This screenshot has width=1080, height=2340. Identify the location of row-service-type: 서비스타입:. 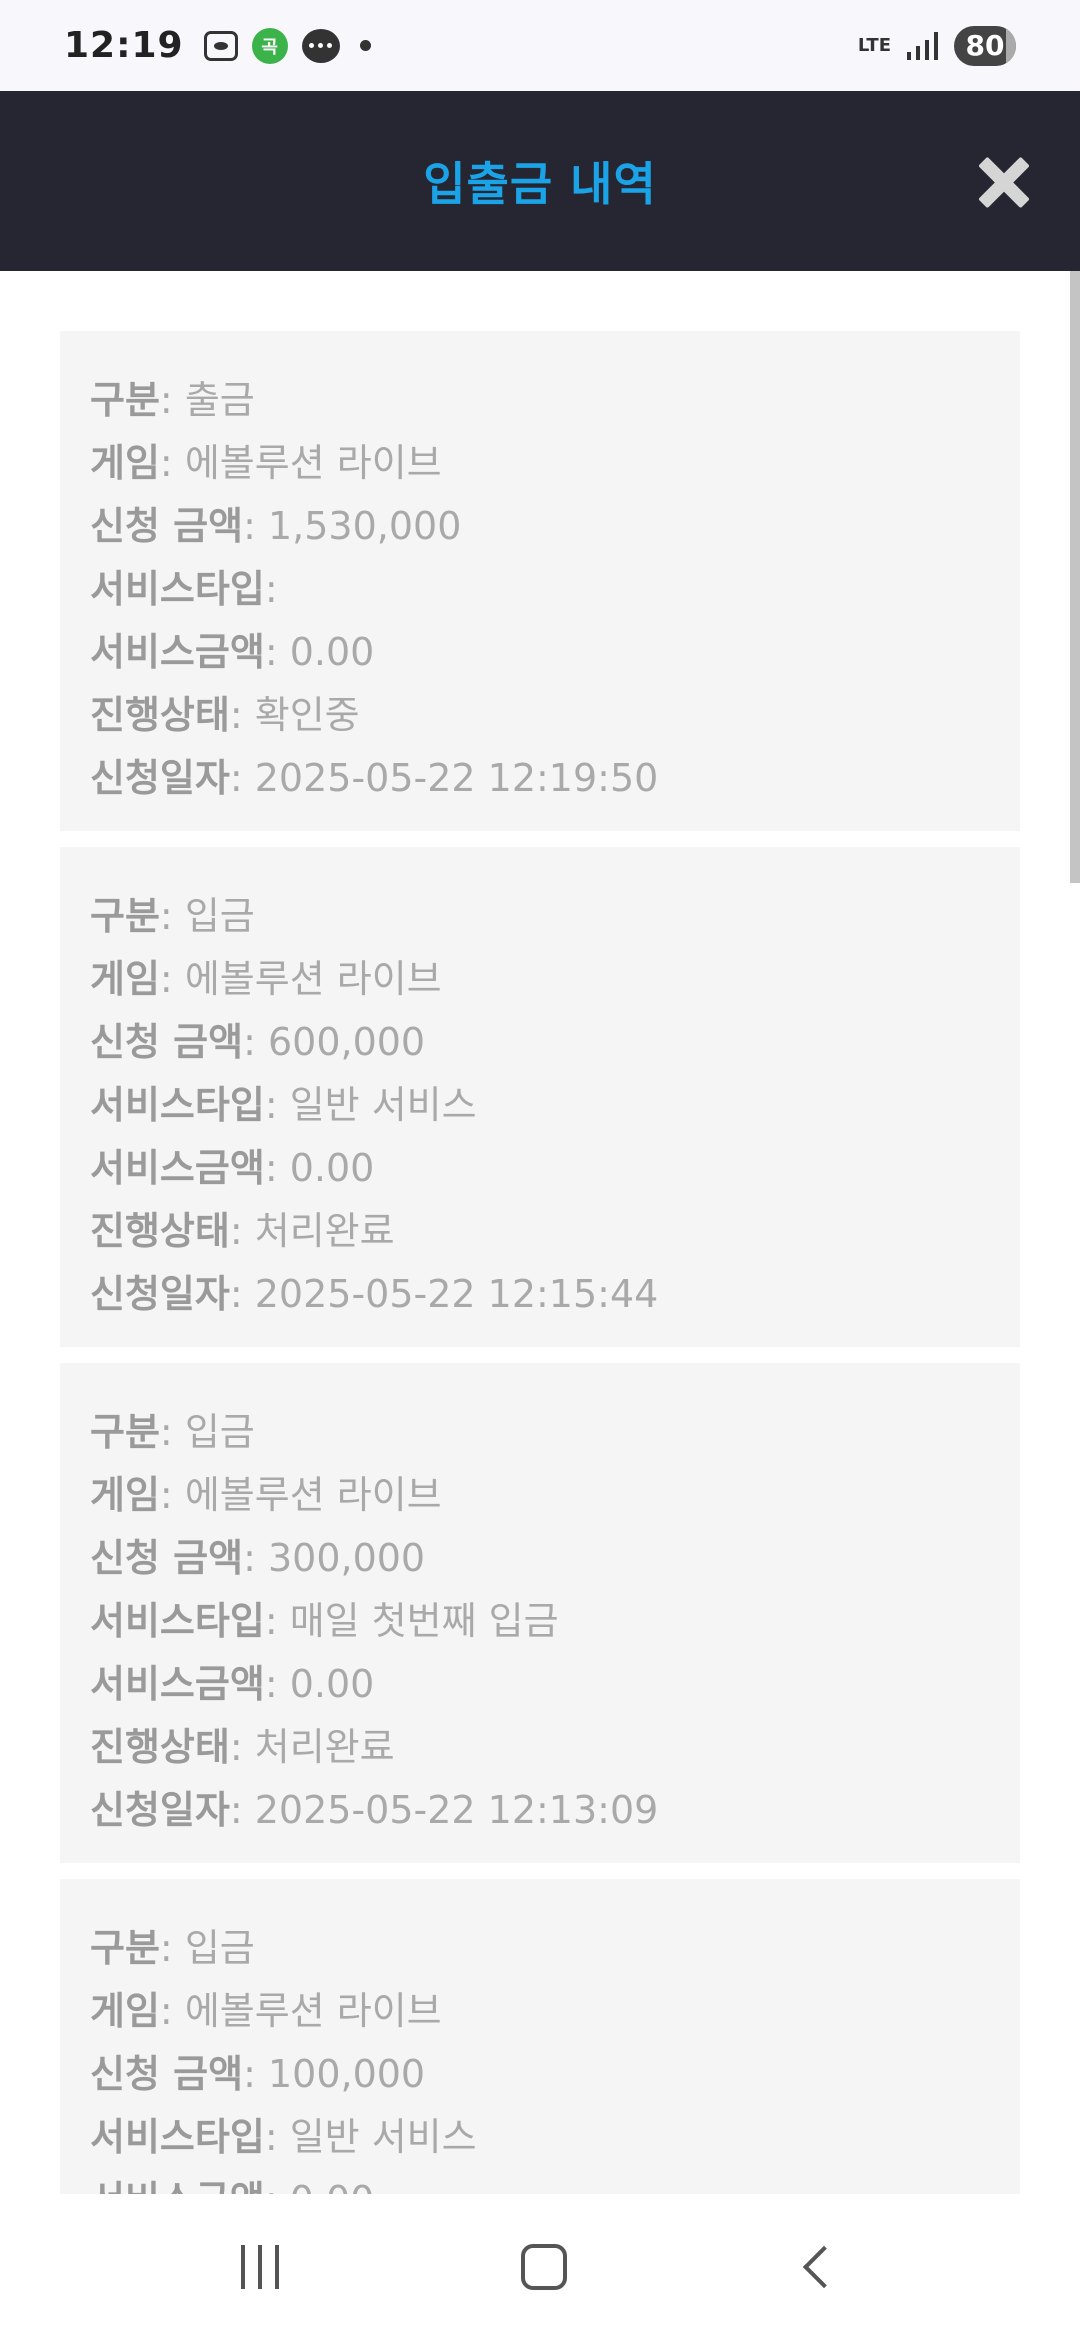
(184, 589).